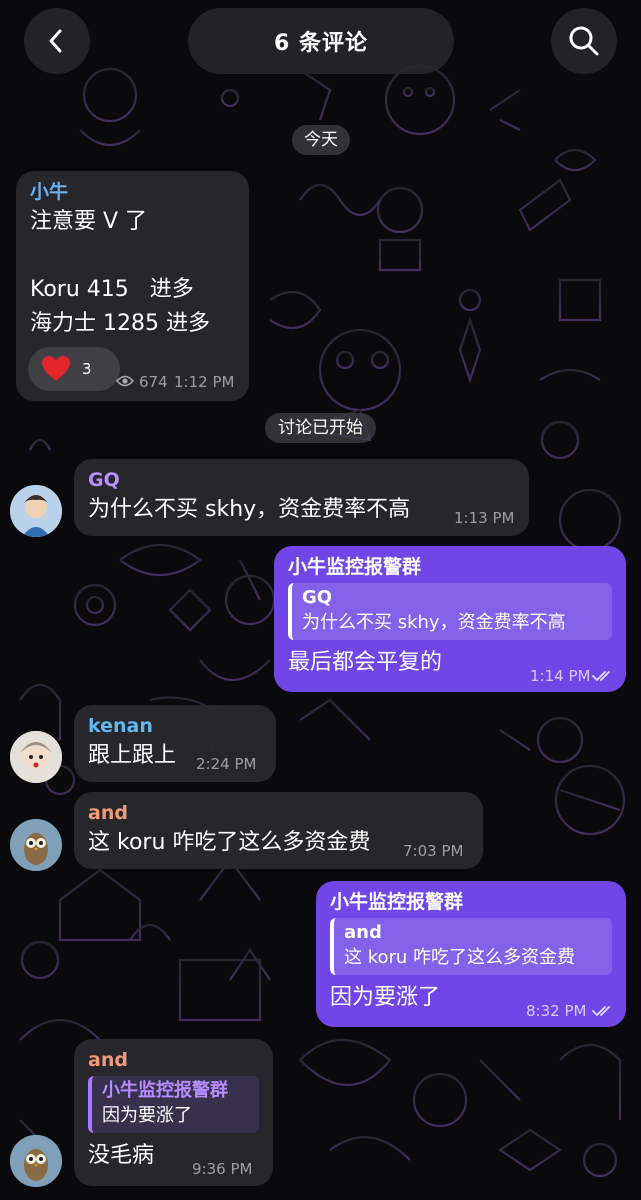 The width and height of the screenshot is (641, 1200). I want to click on message-time: 7:03 PM, so click(433, 851).